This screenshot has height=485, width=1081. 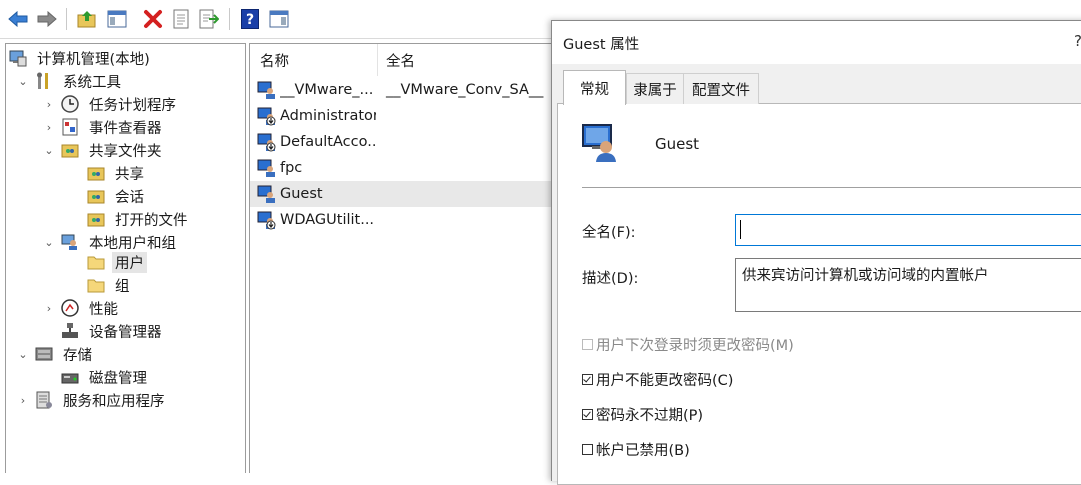 What do you see at coordinates (44, 354) in the screenshot?
I see `storage-icon` at bounding box center [44, 354].